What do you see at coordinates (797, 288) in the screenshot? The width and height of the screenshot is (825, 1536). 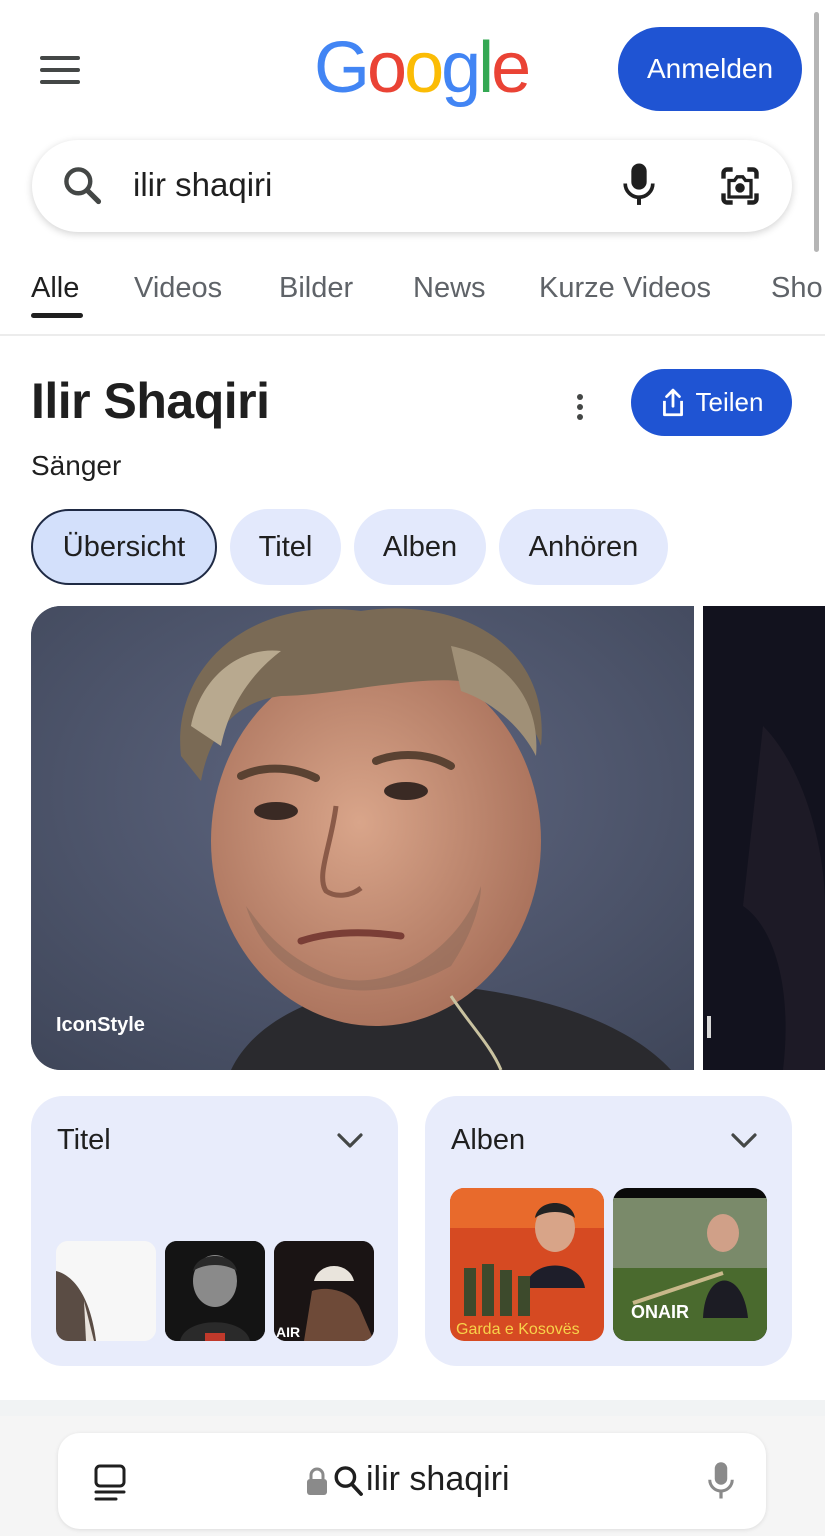 I see `tab-shopping: Sho` at bounding box center [797, 288].